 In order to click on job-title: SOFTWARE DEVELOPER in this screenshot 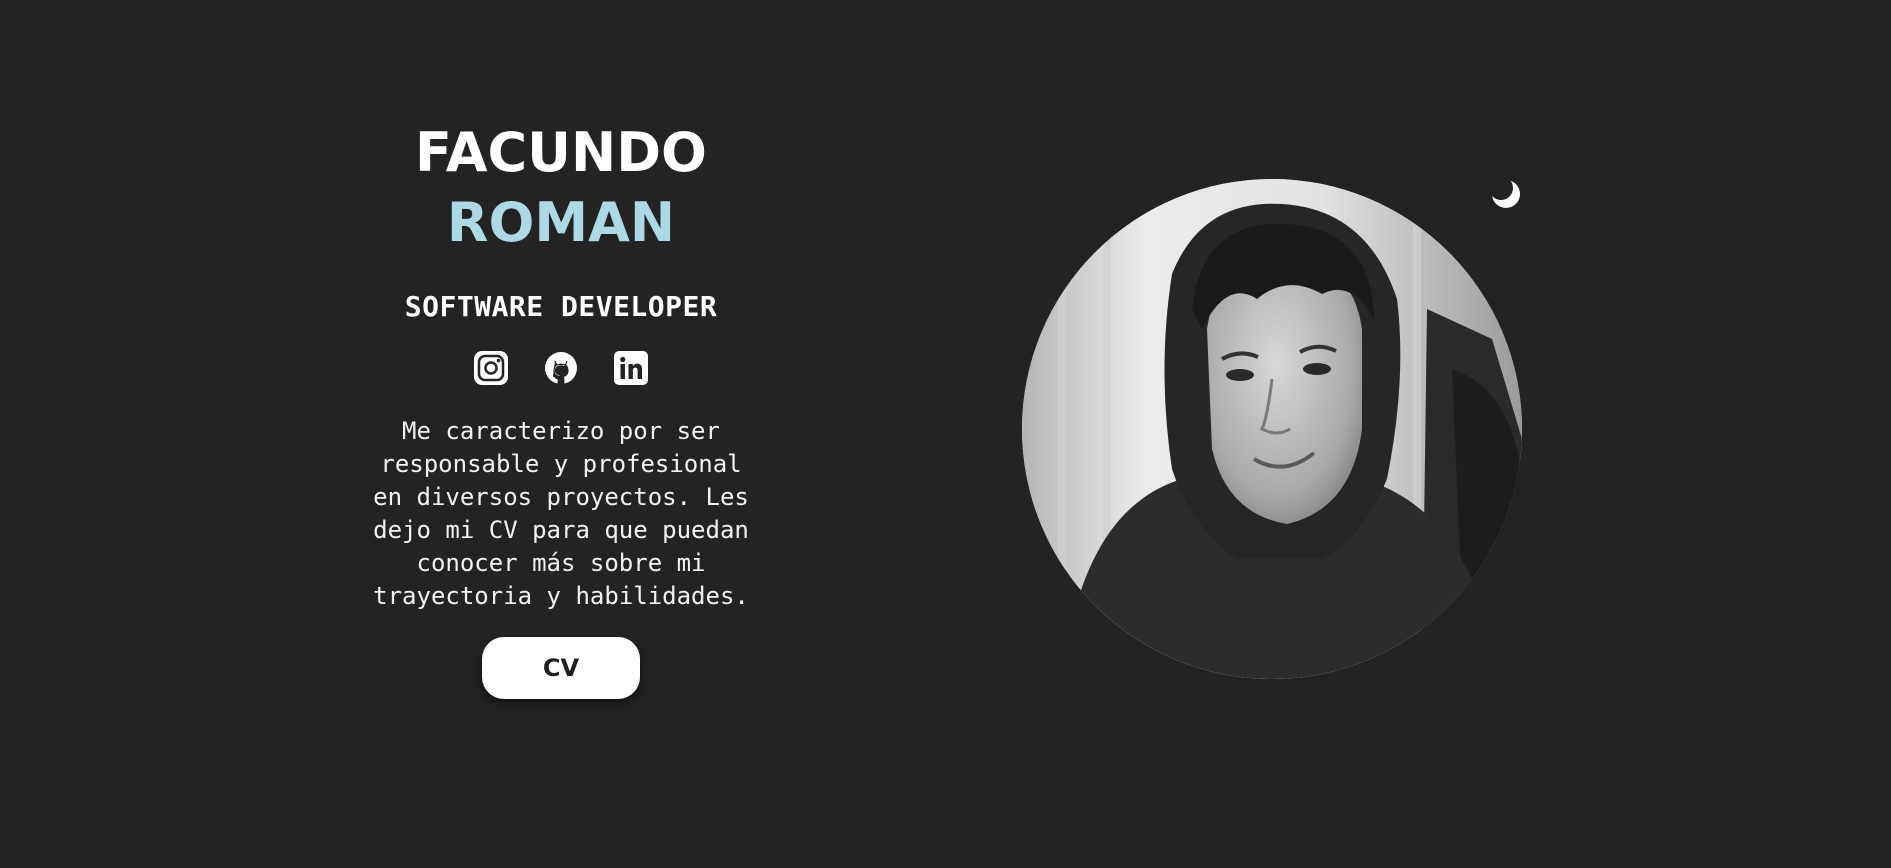, I will do `click(561, 306)`.